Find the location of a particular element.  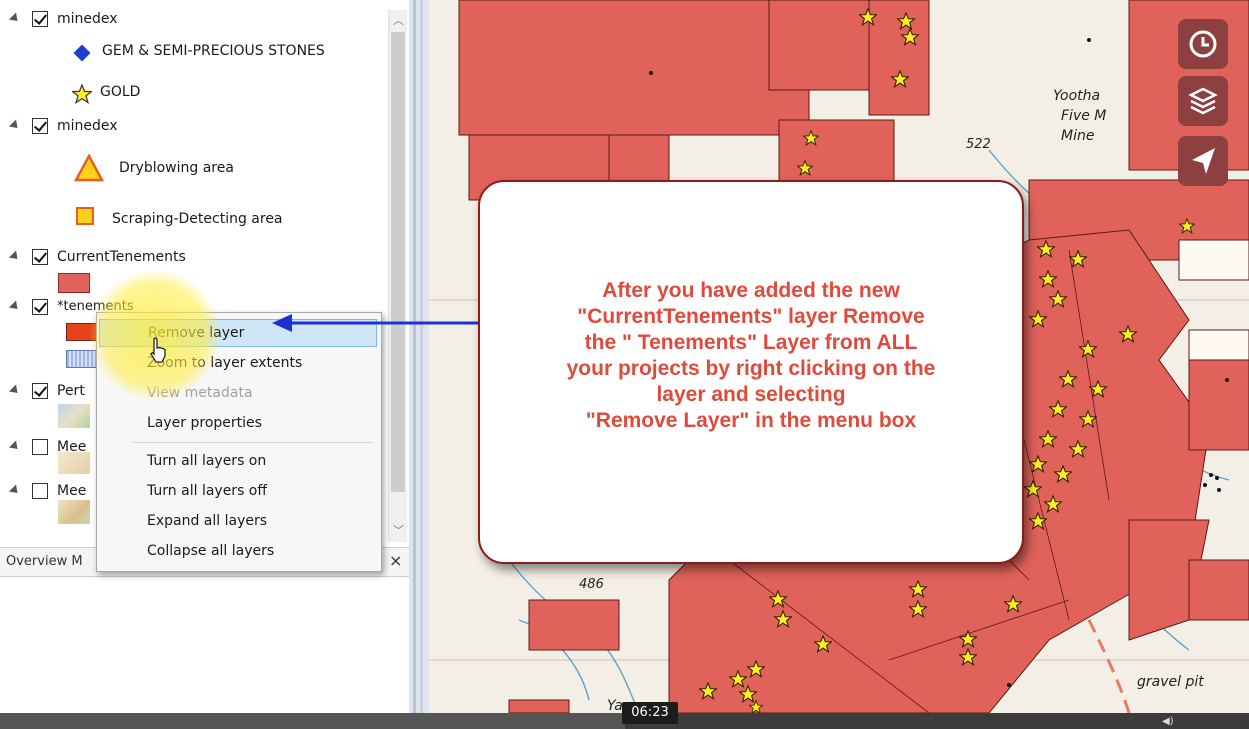

menu-item-turn-all-layers-off: Turn all layers off is located at coordinates (238, 491).